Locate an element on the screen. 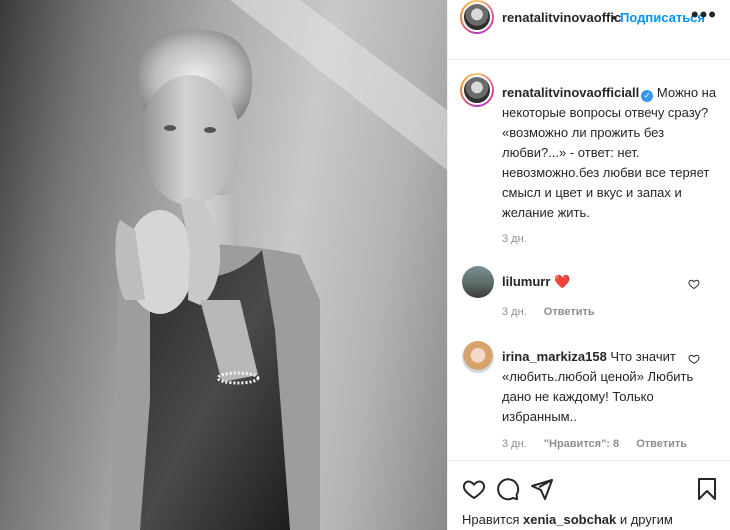 This screenshot has height=530, width=730. likes-summary: Нравится xenia_sobchak и другим is located at coordinates (567, 519).